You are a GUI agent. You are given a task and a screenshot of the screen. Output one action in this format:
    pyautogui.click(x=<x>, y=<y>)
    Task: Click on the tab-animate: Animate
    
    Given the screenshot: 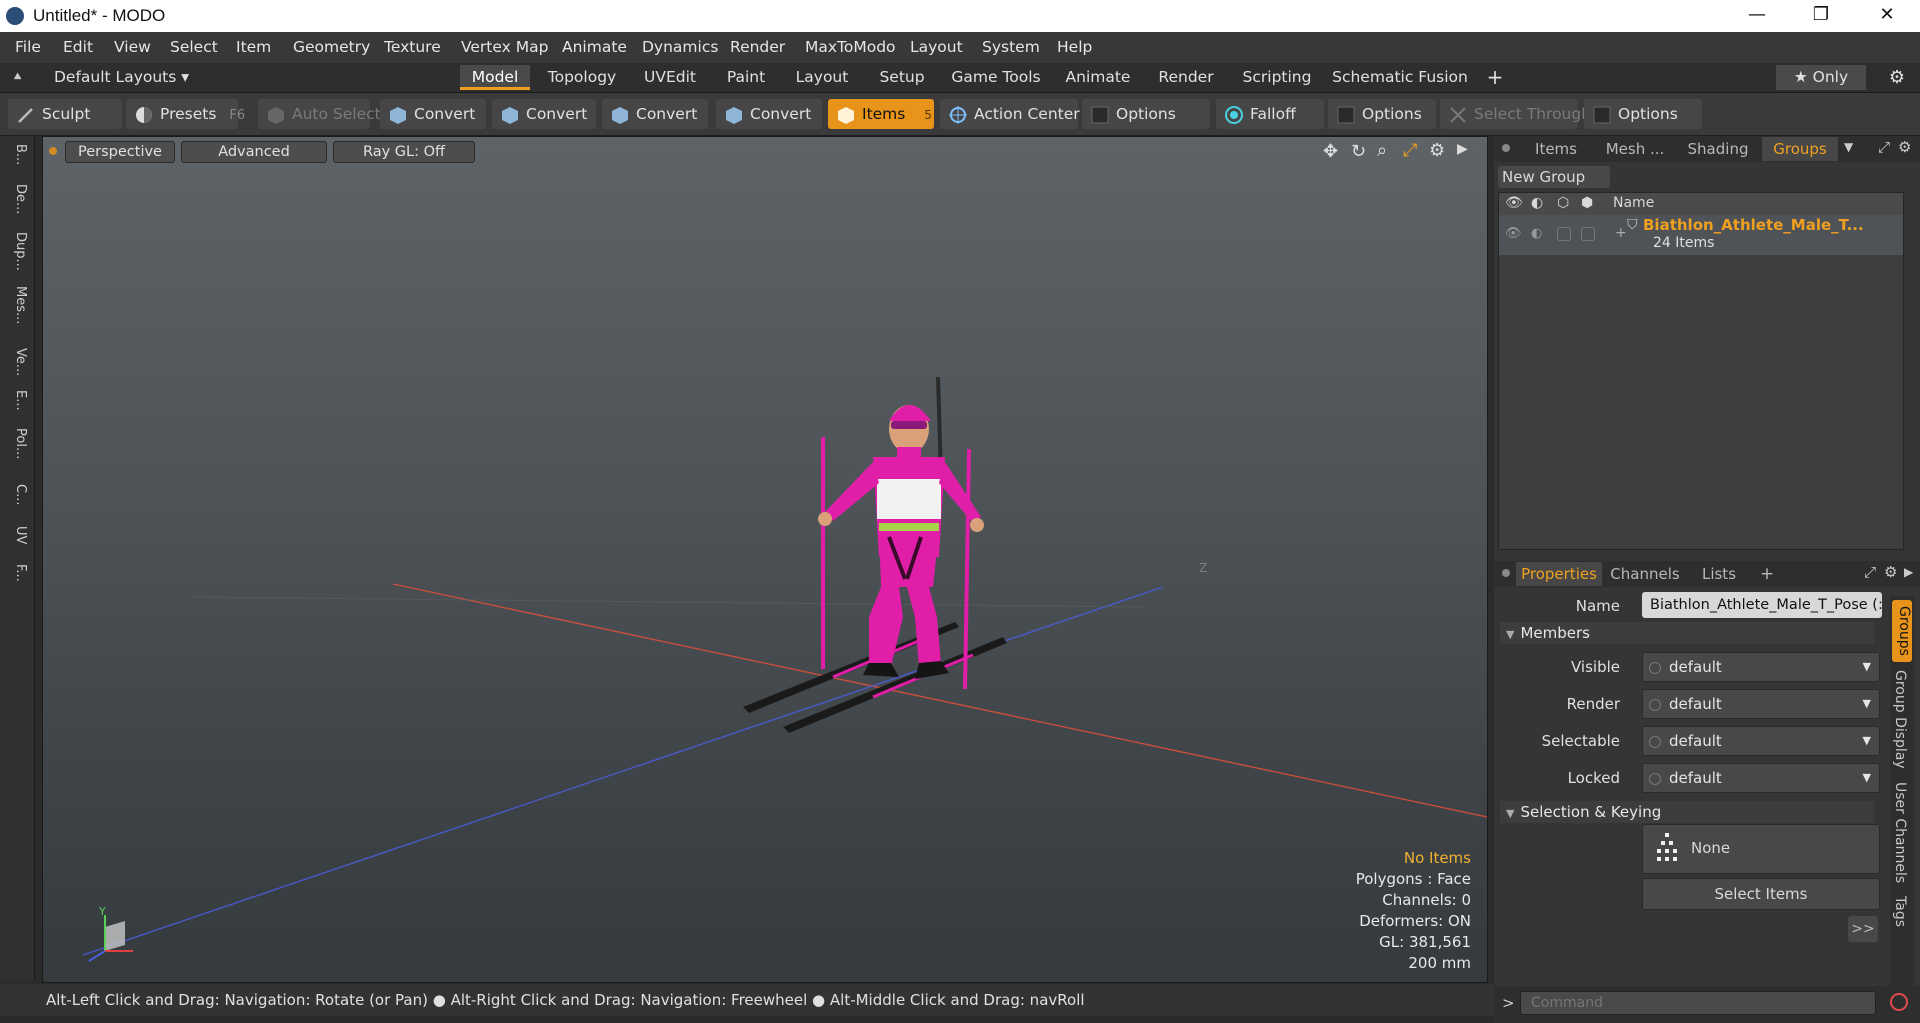 What is the action you would take?
    pyautogui.click(x=1098, y=77)
    